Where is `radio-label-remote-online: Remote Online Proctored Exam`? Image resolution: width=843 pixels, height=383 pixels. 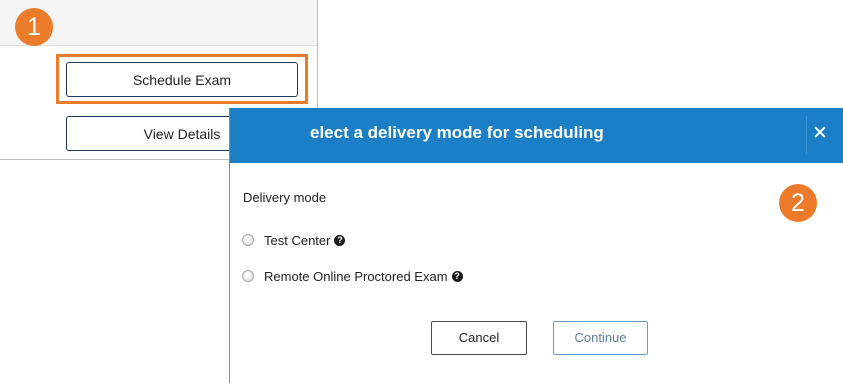
radio-label-remote-online: Remote Online Proctored Exam is located at coordinates (356, 276).